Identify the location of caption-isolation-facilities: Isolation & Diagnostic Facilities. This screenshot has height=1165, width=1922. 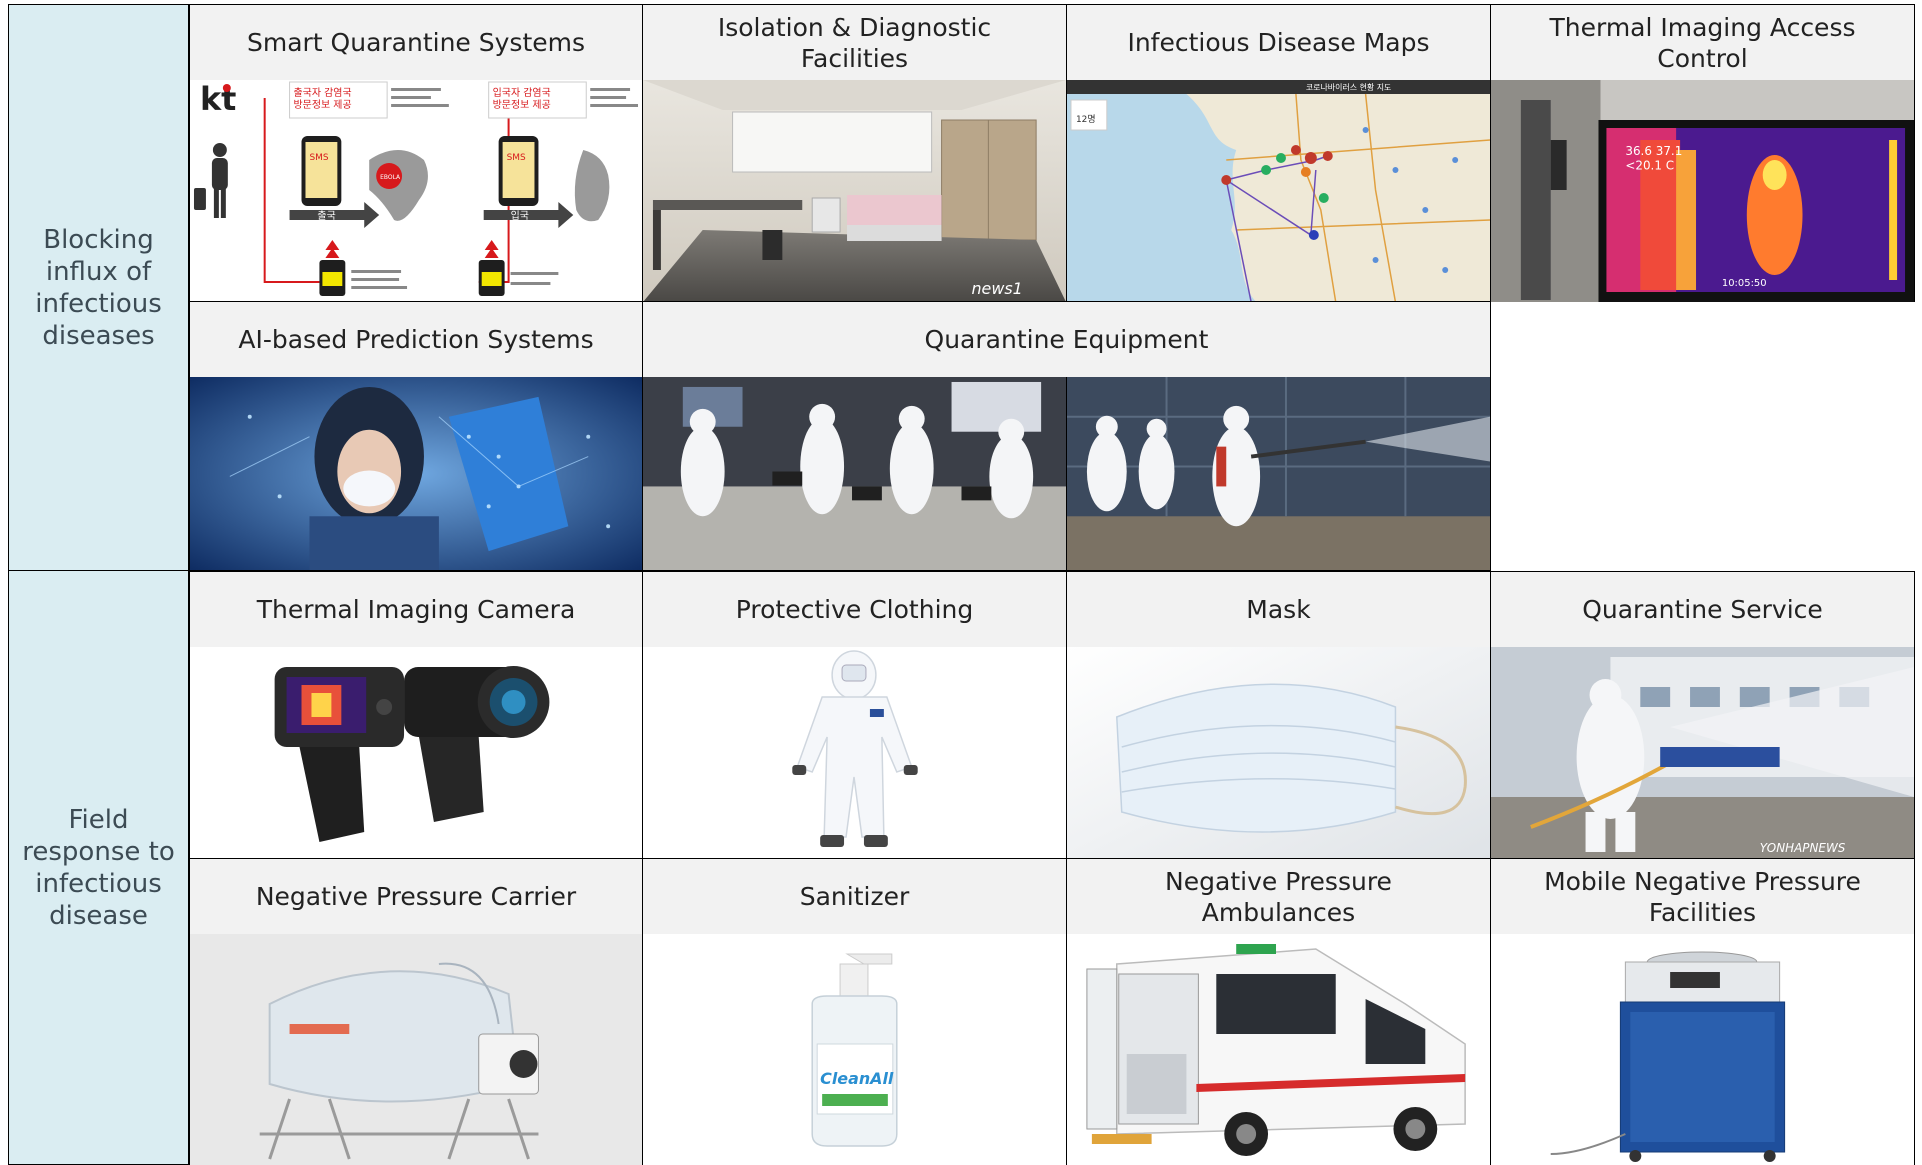
(854, 42).